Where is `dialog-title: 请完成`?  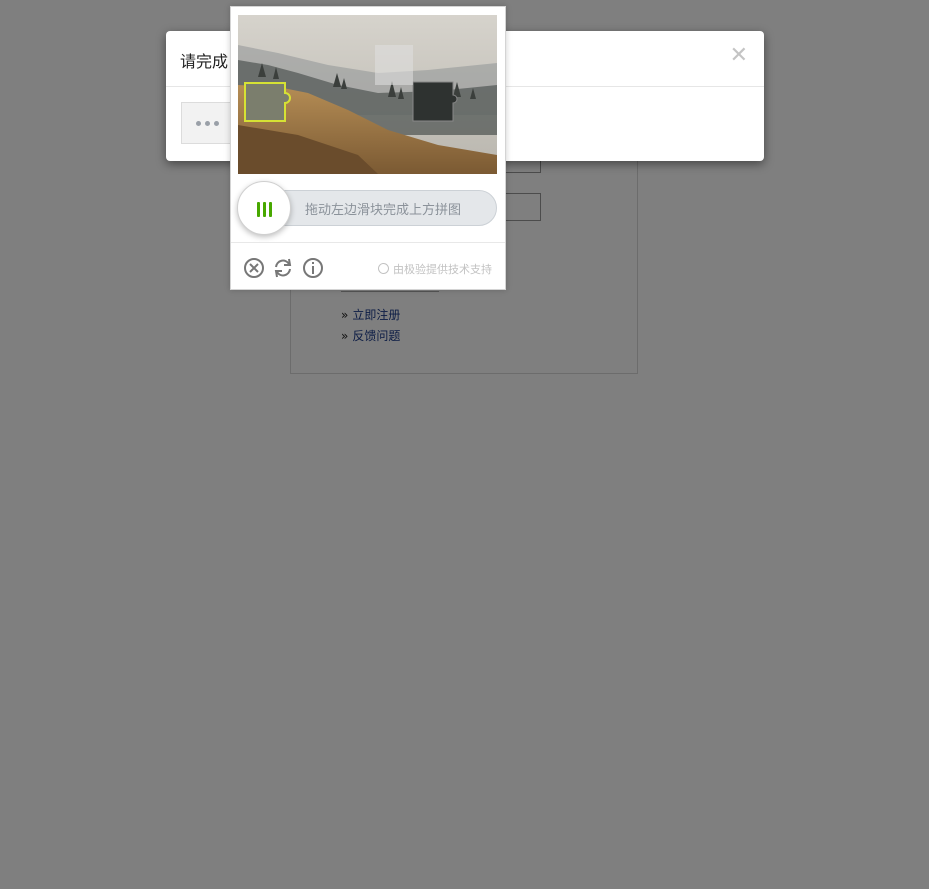
dialog-title: 请完成 is located at coordinates (204, 61).